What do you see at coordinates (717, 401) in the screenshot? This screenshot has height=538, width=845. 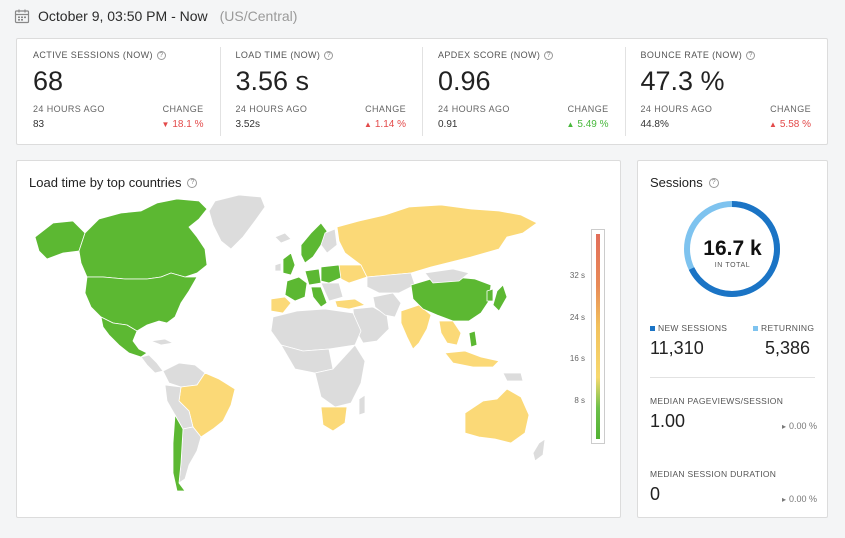 I see `pageviews-label: MEDIAN PAGEVIEWS/SESSION` at bounding box center [717, 401].